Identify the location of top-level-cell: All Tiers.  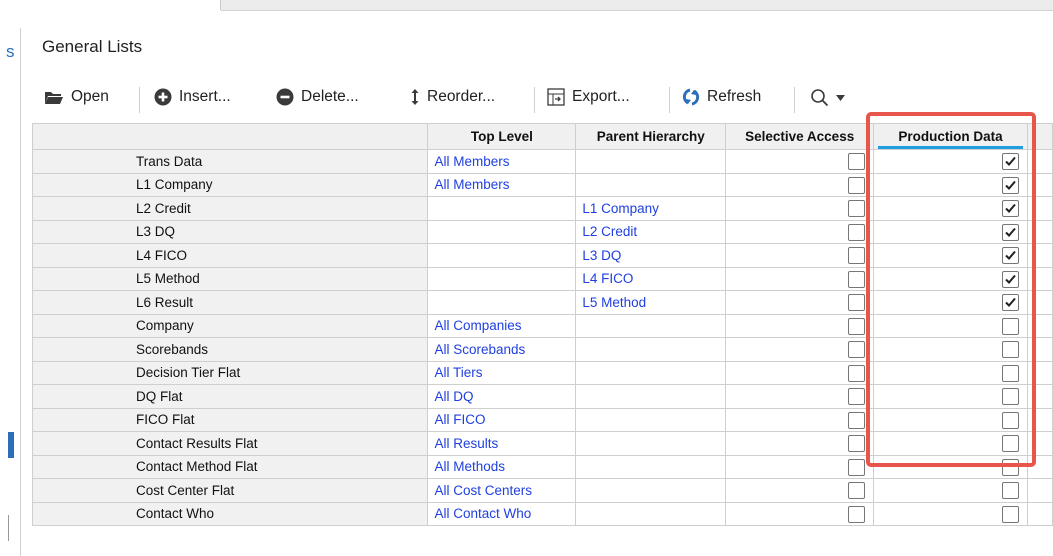
(502, 372).